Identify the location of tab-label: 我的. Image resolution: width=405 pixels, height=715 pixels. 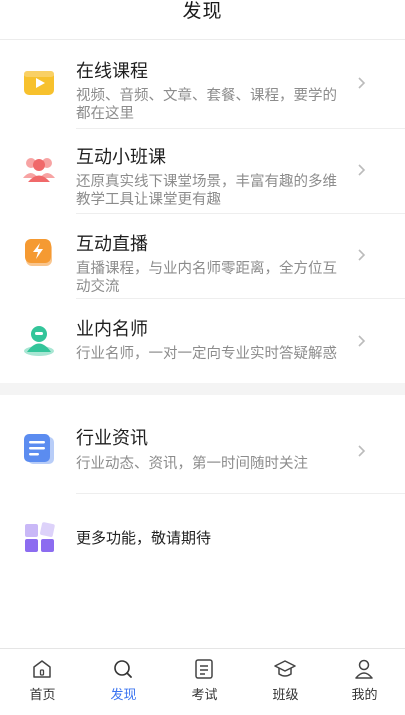
(364, 695).